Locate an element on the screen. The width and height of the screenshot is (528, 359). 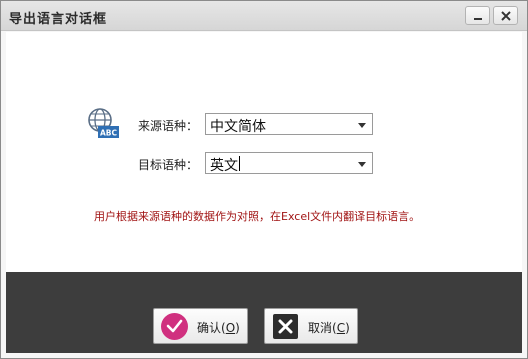
globe-abc-icon: ABC is located at coordinates (103, 123).